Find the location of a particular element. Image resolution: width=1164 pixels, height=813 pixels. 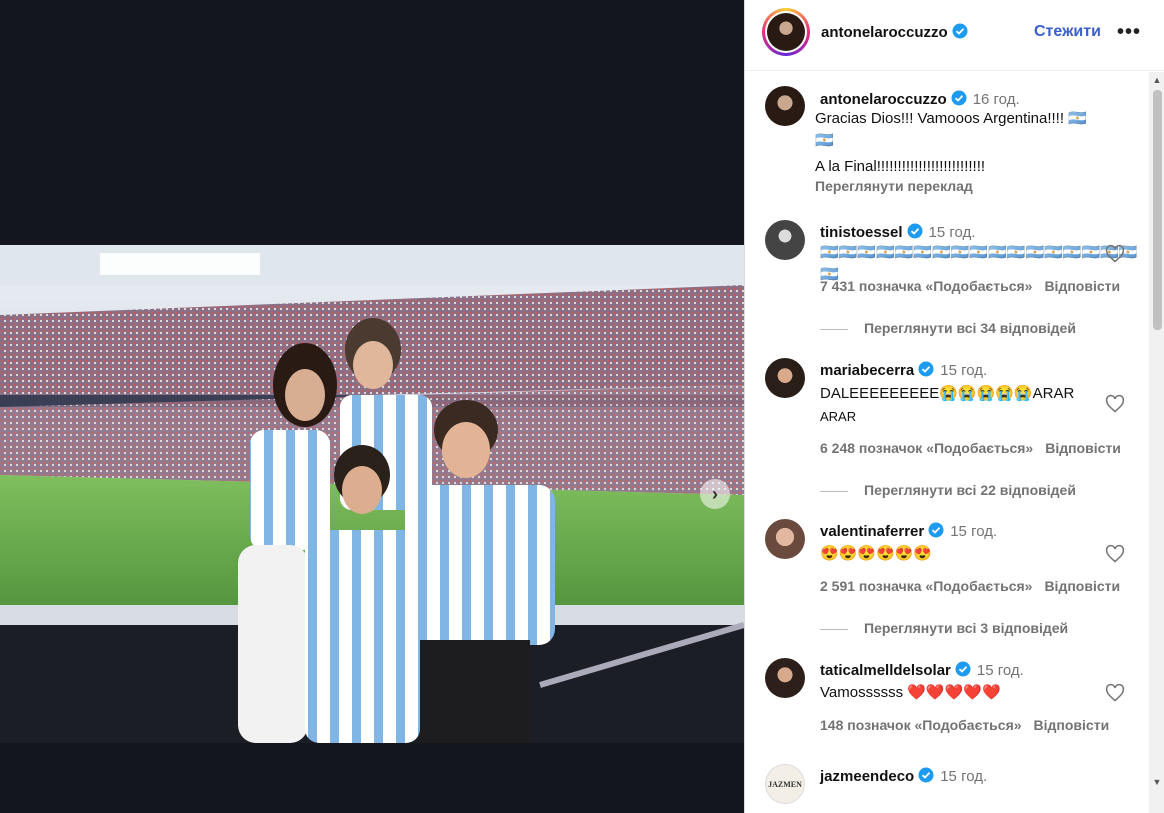

commenter-username: taticalmelldelsolar is located at coordinates (885, 670).